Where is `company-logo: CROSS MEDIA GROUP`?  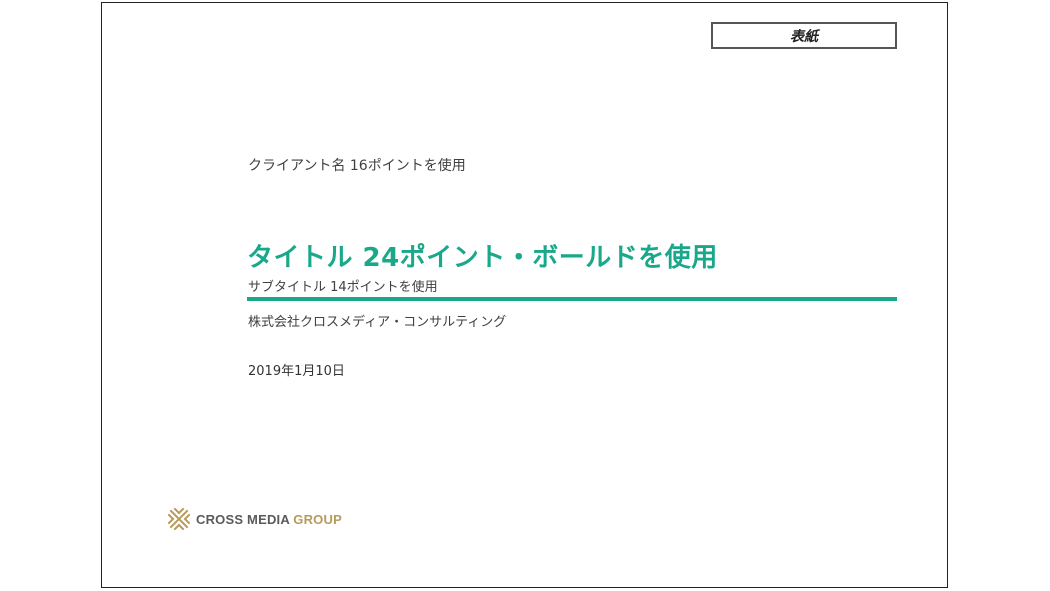 company-logo: CROSS MEDIA GROUP is located at coordinates (255, 519).